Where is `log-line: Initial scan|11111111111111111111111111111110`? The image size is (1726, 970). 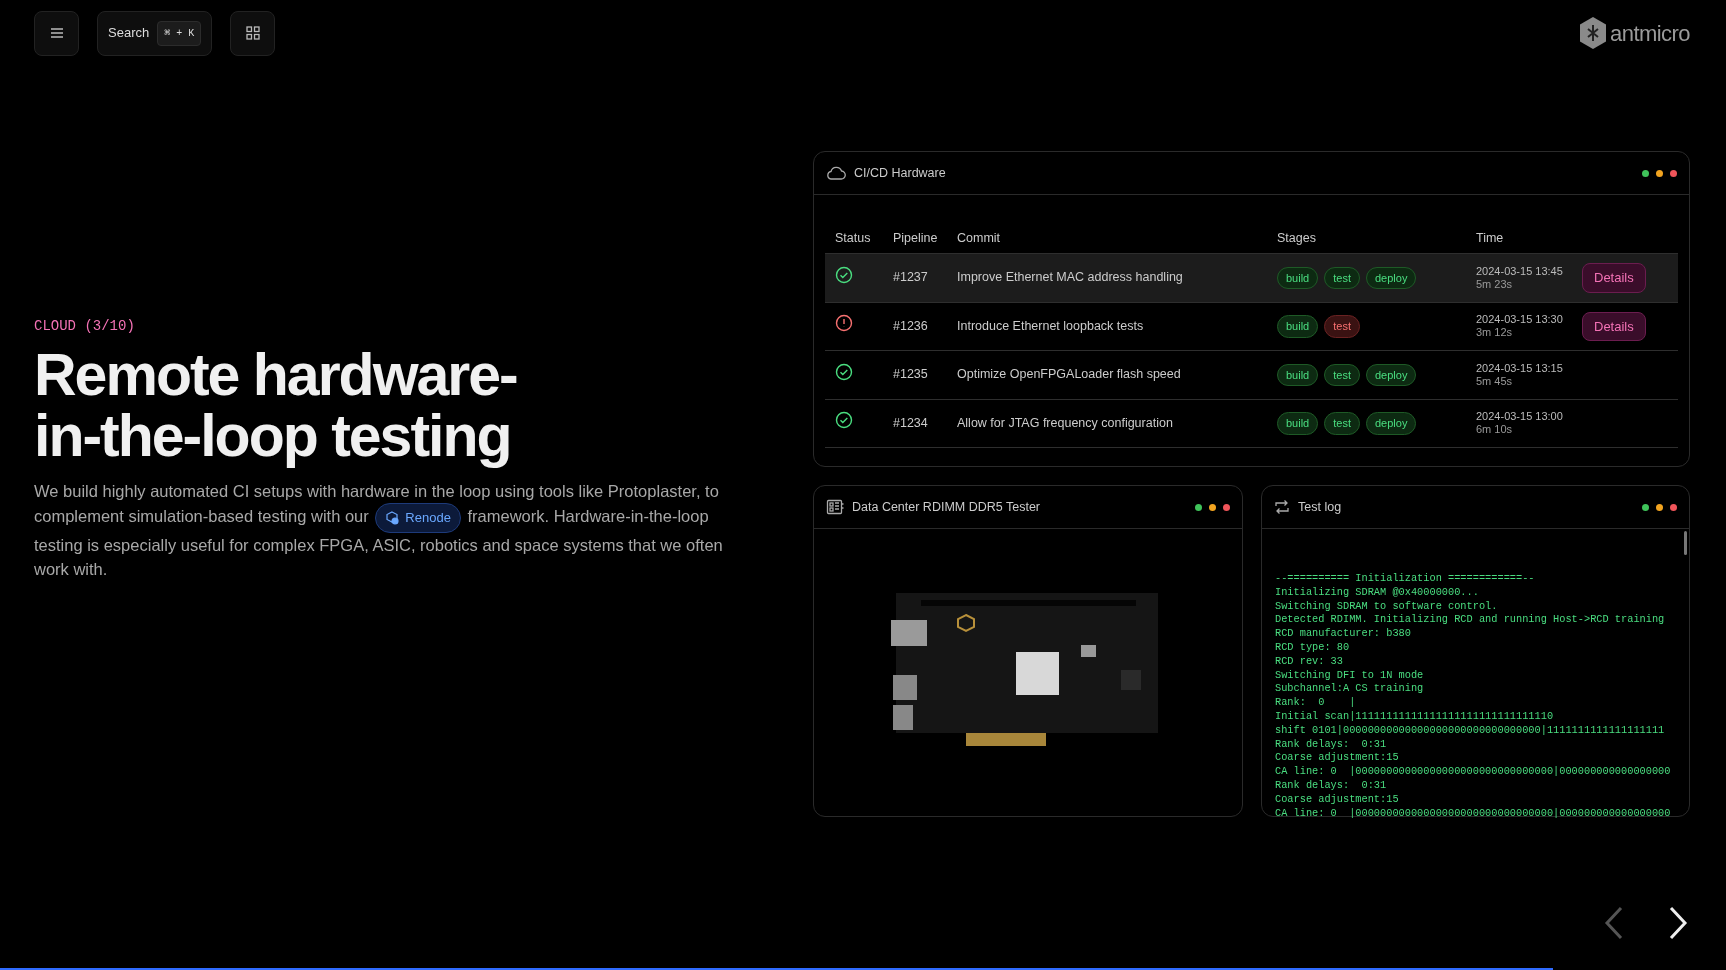
log-line: Initial scan|11111111111111111111111111111110 is located at coordinates (1415, 716).